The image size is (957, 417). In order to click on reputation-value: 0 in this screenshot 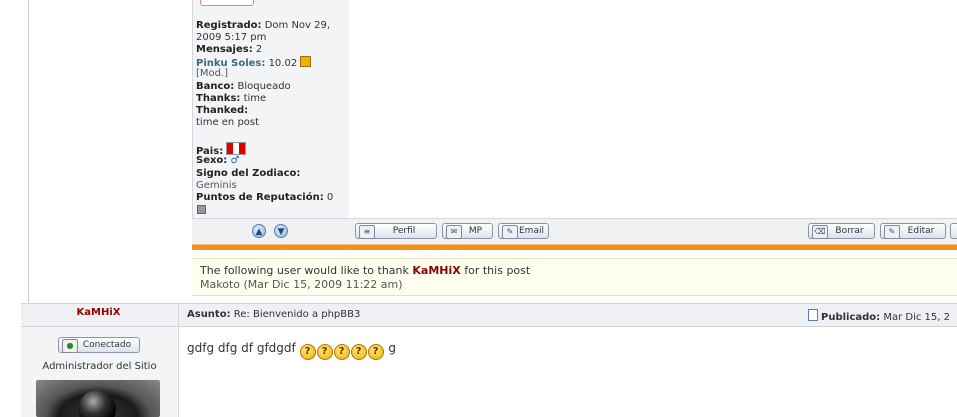, I will do `click(330, 197)`.